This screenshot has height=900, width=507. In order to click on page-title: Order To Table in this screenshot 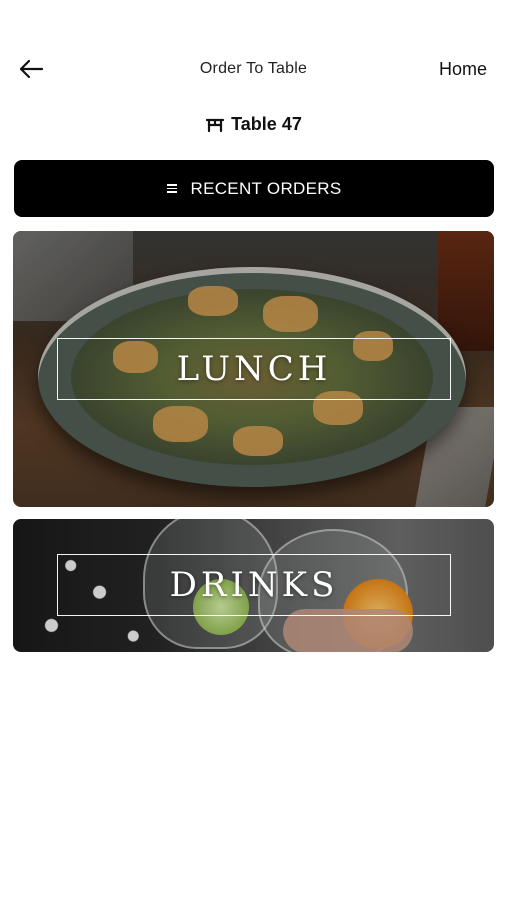, I will do `click(253, 68)`.